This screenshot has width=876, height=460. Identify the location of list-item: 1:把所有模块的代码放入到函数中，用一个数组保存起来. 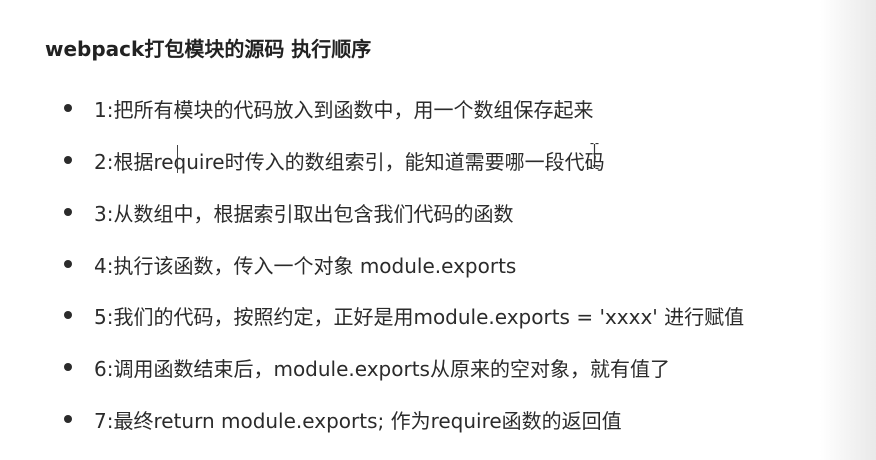
(328, 108).